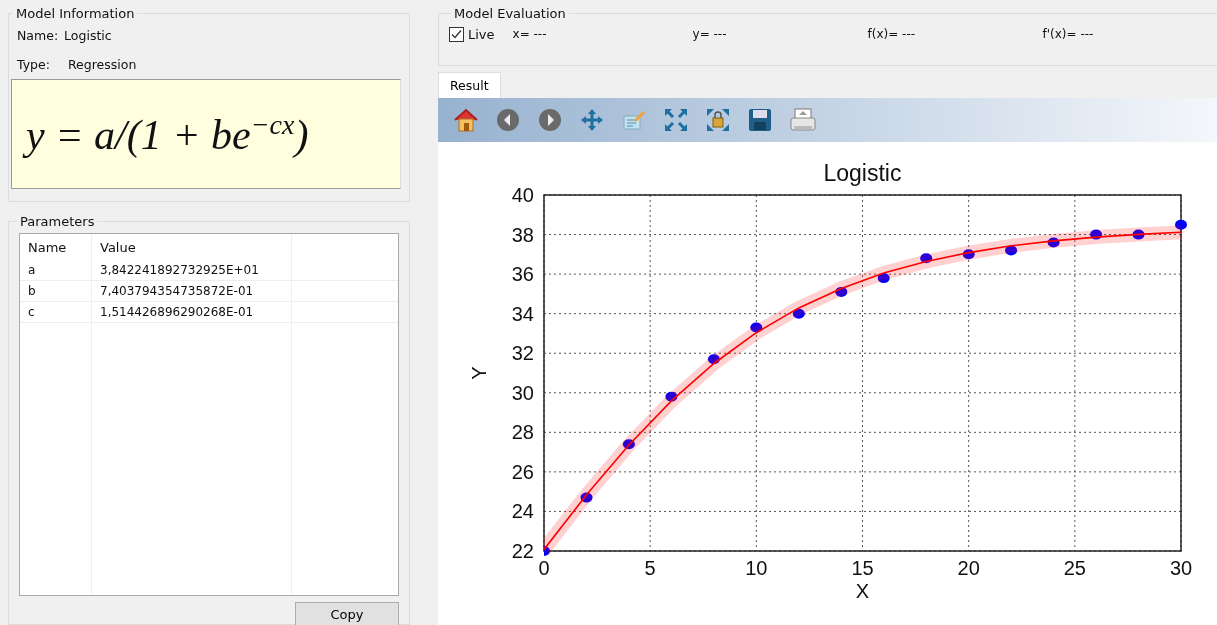 Image resolution: width=1217 pixels, height=625 pixels. Describe the element at coordinates (31, 312) in the screenshot. I see `table-cell-text: c` at that location.